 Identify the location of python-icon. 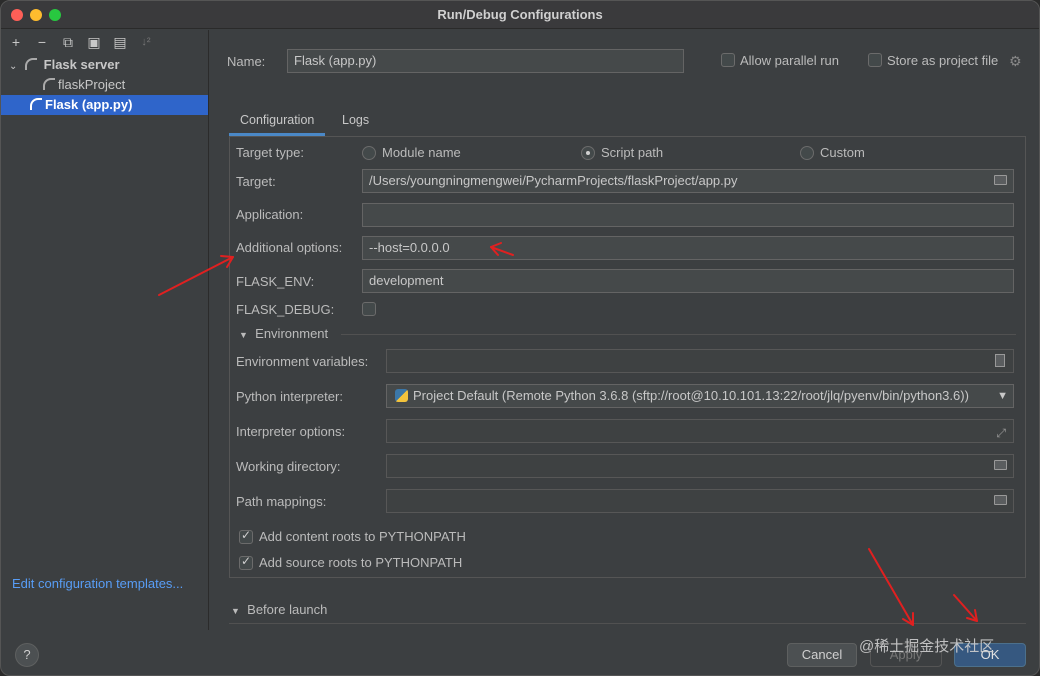
(401, 395).